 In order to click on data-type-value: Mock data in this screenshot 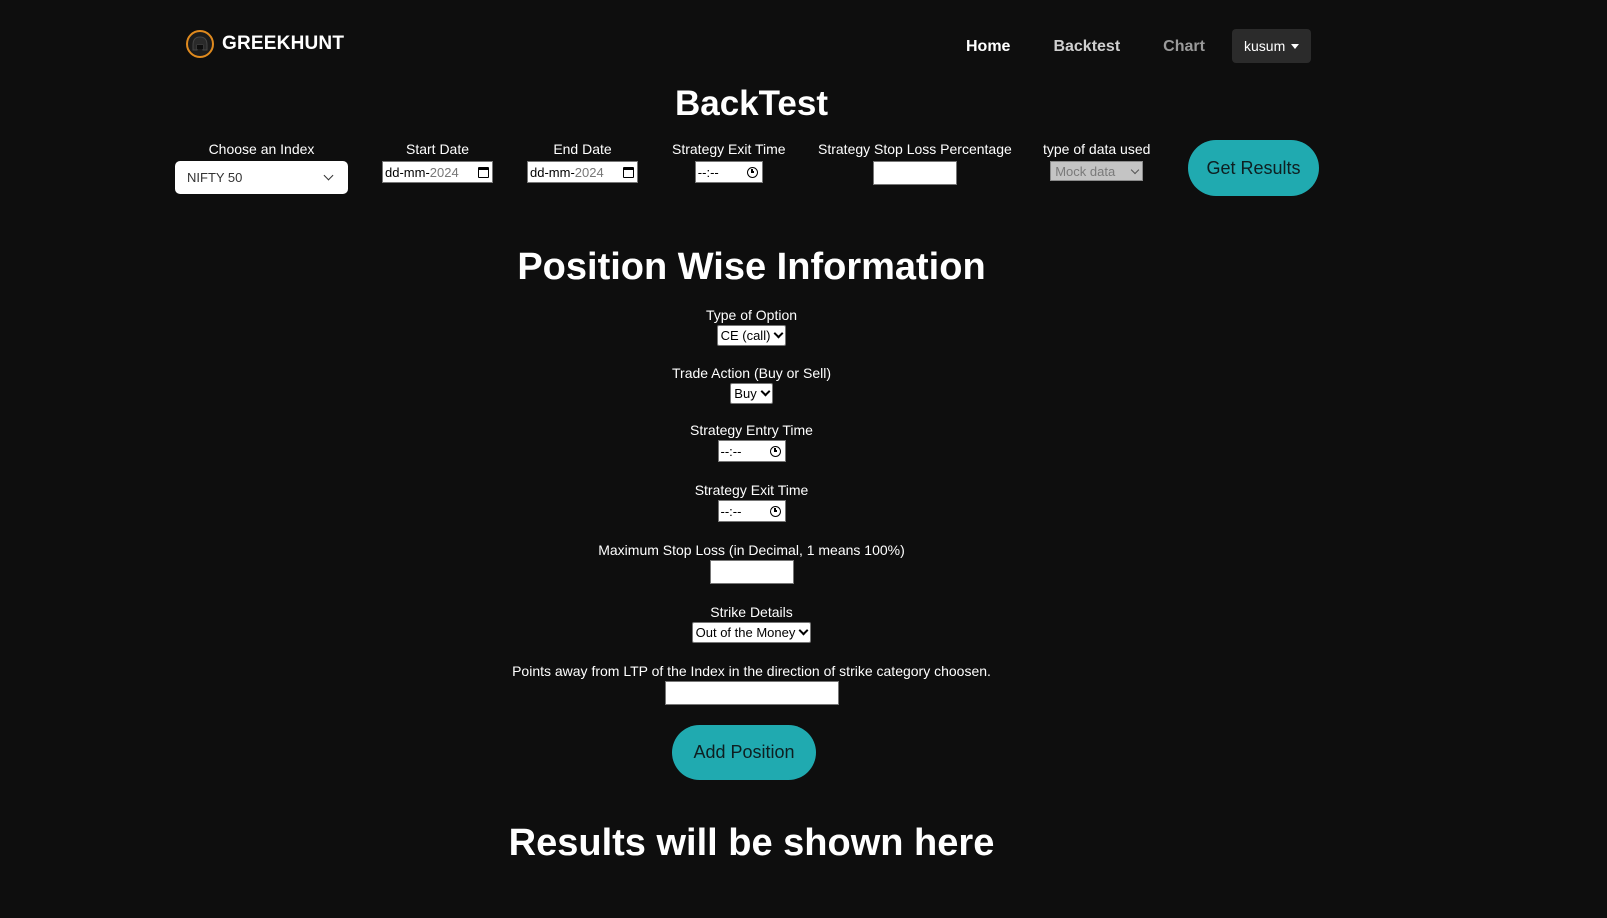, I will do `click(1085, 171)`.